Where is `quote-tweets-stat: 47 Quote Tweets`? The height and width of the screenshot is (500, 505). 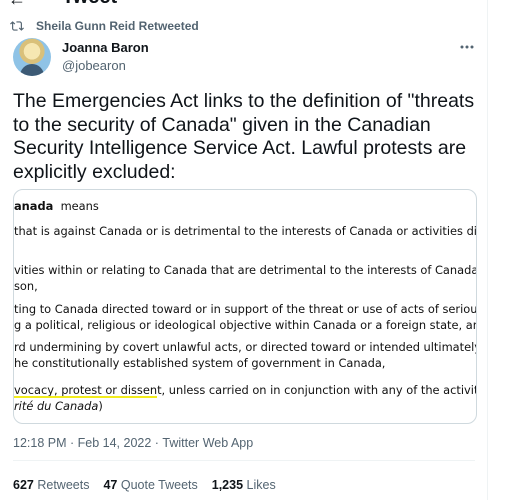 quote-tweets-stat: 47 Quote Tweets is located at coordinates (150, 485).